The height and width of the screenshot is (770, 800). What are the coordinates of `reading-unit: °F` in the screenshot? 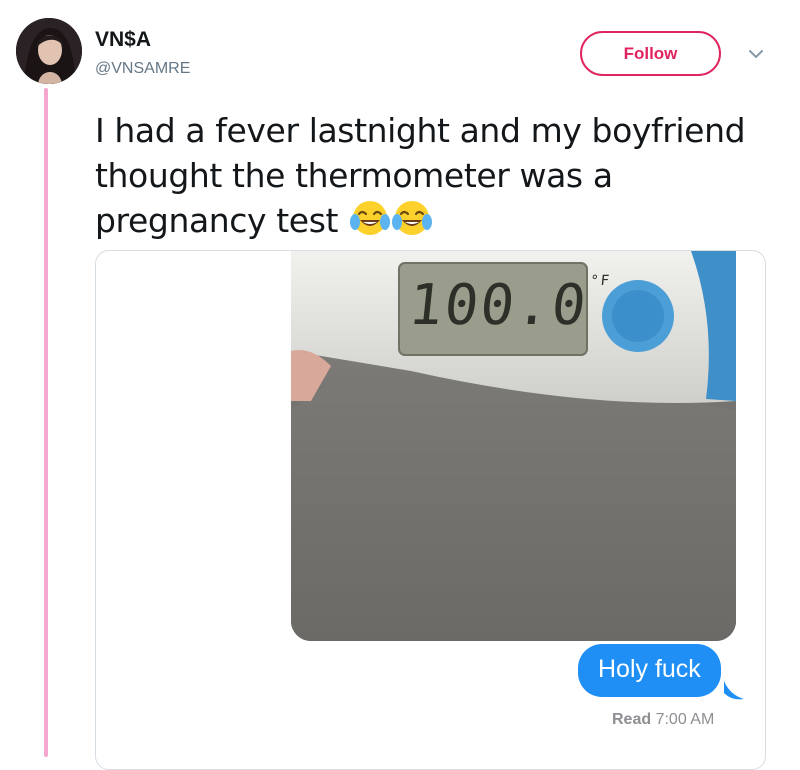 It's located at (600, 281).